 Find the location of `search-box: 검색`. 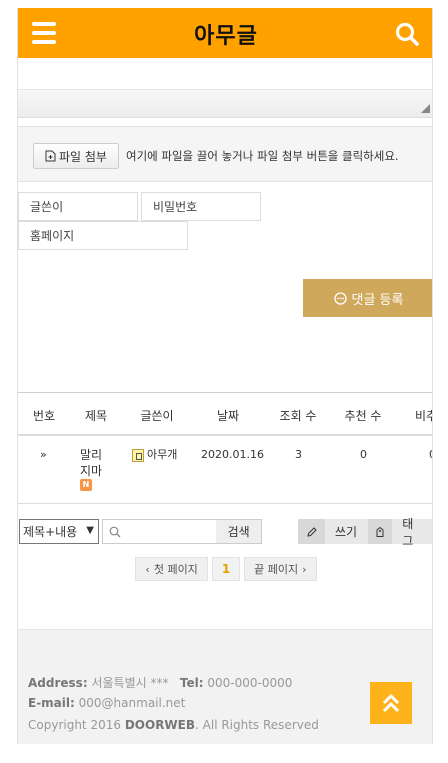

search-box: 검색 is located at coordinates (182, 531).